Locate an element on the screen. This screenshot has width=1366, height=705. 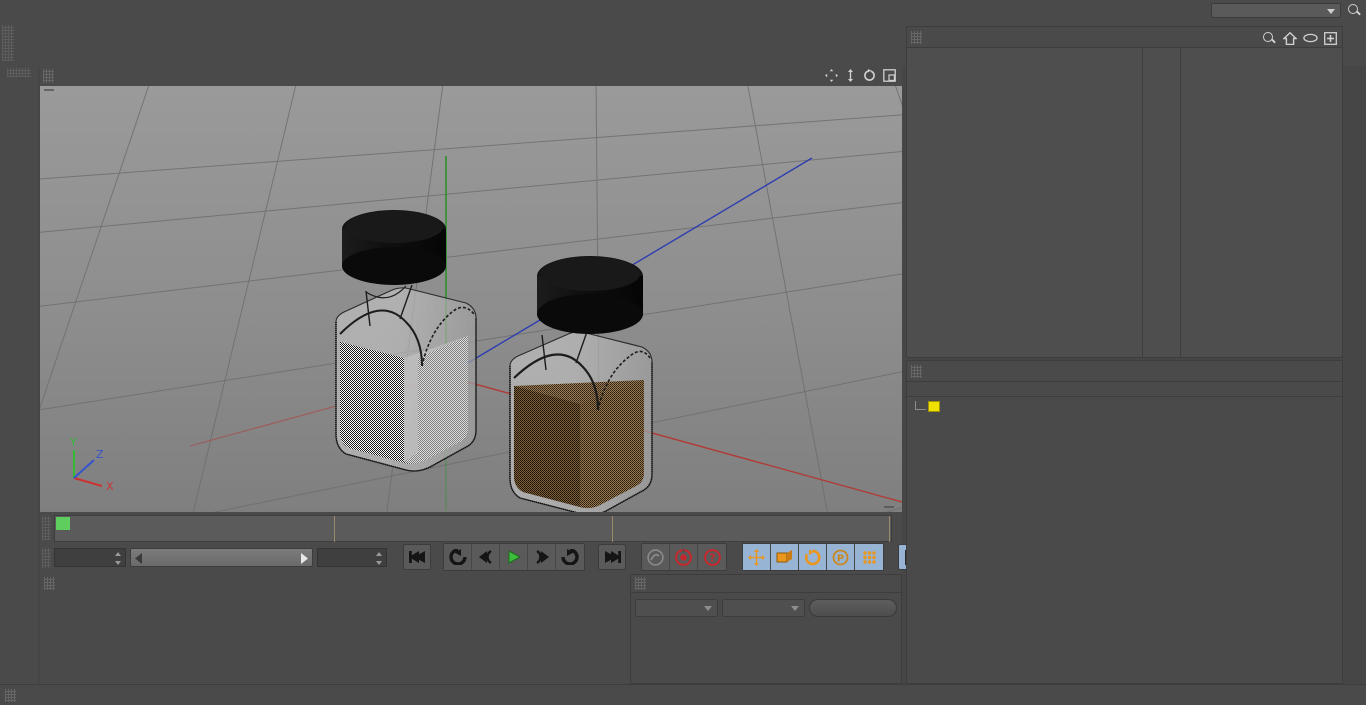
viewport-camera-label is located at coordinates (49, 90).